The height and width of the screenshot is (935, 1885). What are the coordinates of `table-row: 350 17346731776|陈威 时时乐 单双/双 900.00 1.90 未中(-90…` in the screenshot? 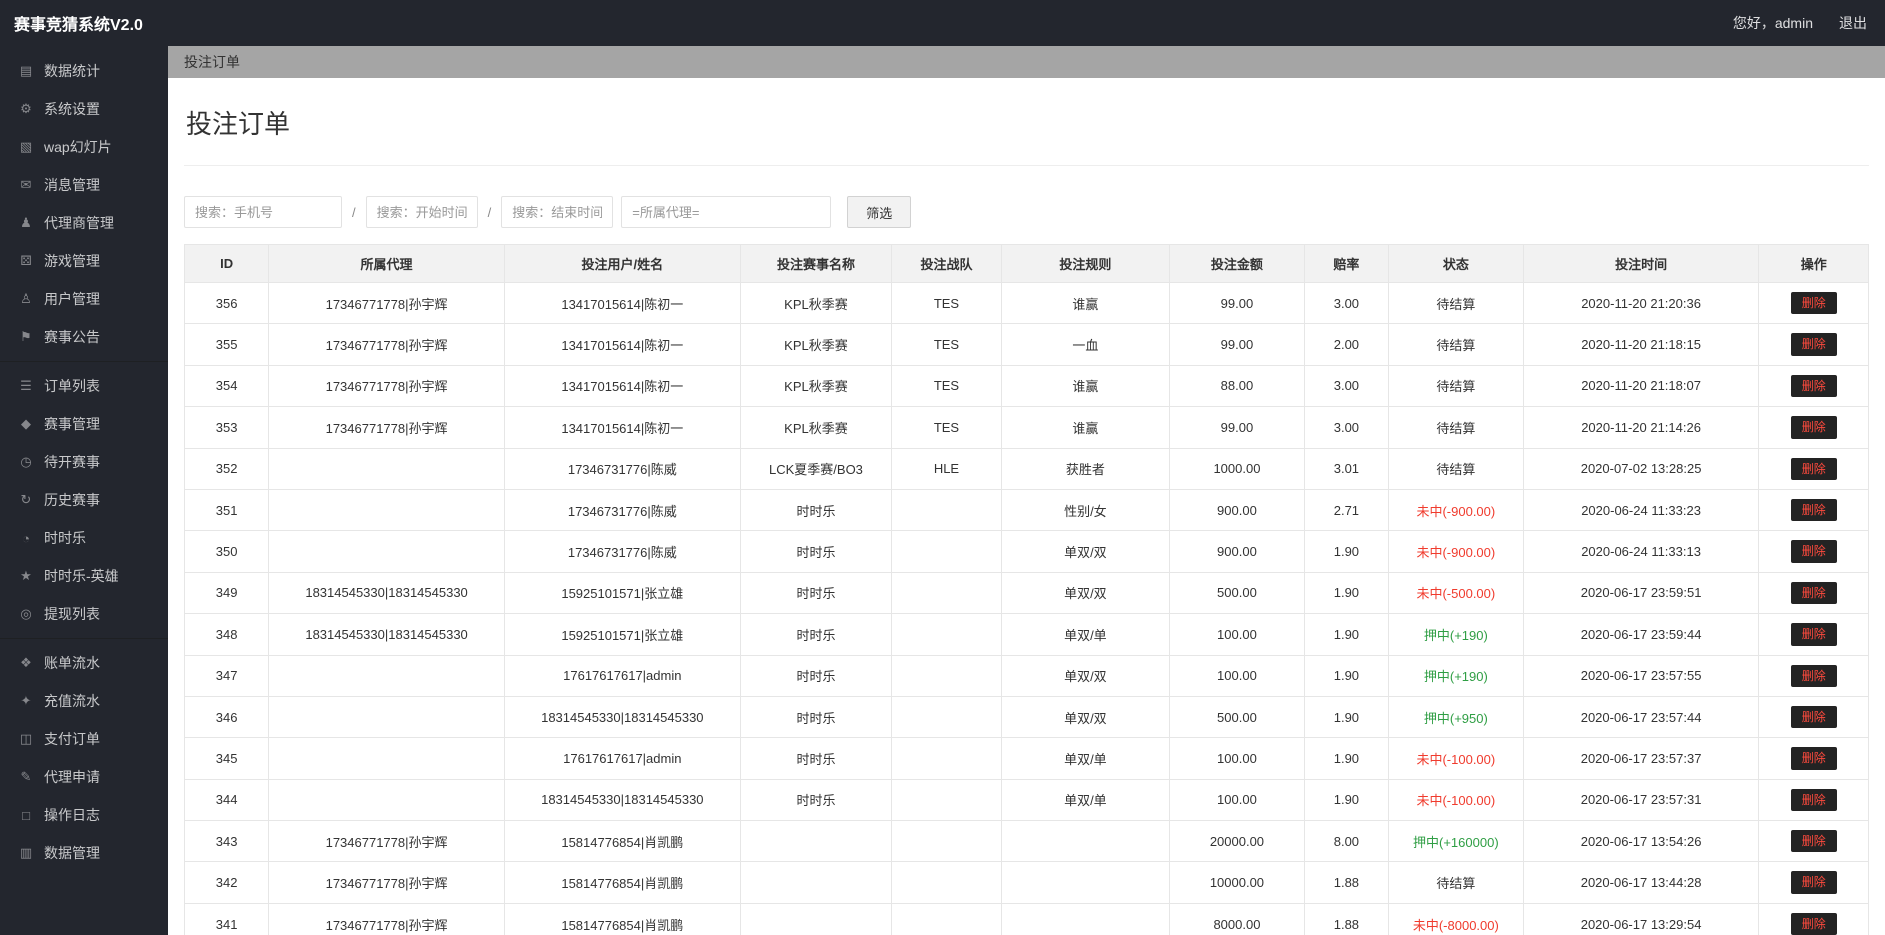 It's located at (1026, 551).